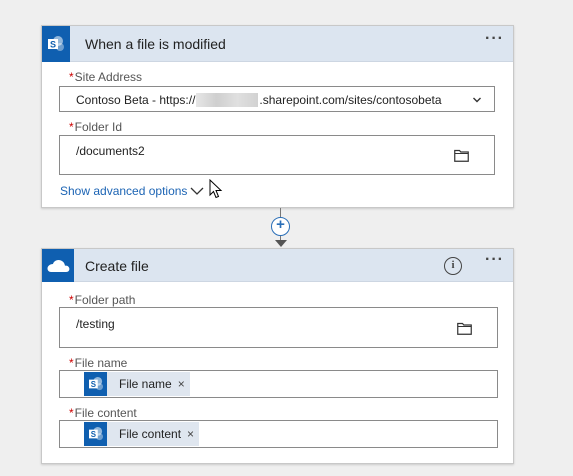 This screenshot has height=476, width=573. What do you see at coordinates (216, 189) in the screenshot?
I see `mouse-cursor-icon` at bounding box center [216, 189].